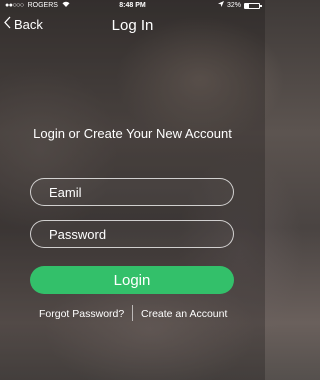  Describe the element at coordinates (220, 6) in the screenshot. I see `location-arrow-icon` at that location.